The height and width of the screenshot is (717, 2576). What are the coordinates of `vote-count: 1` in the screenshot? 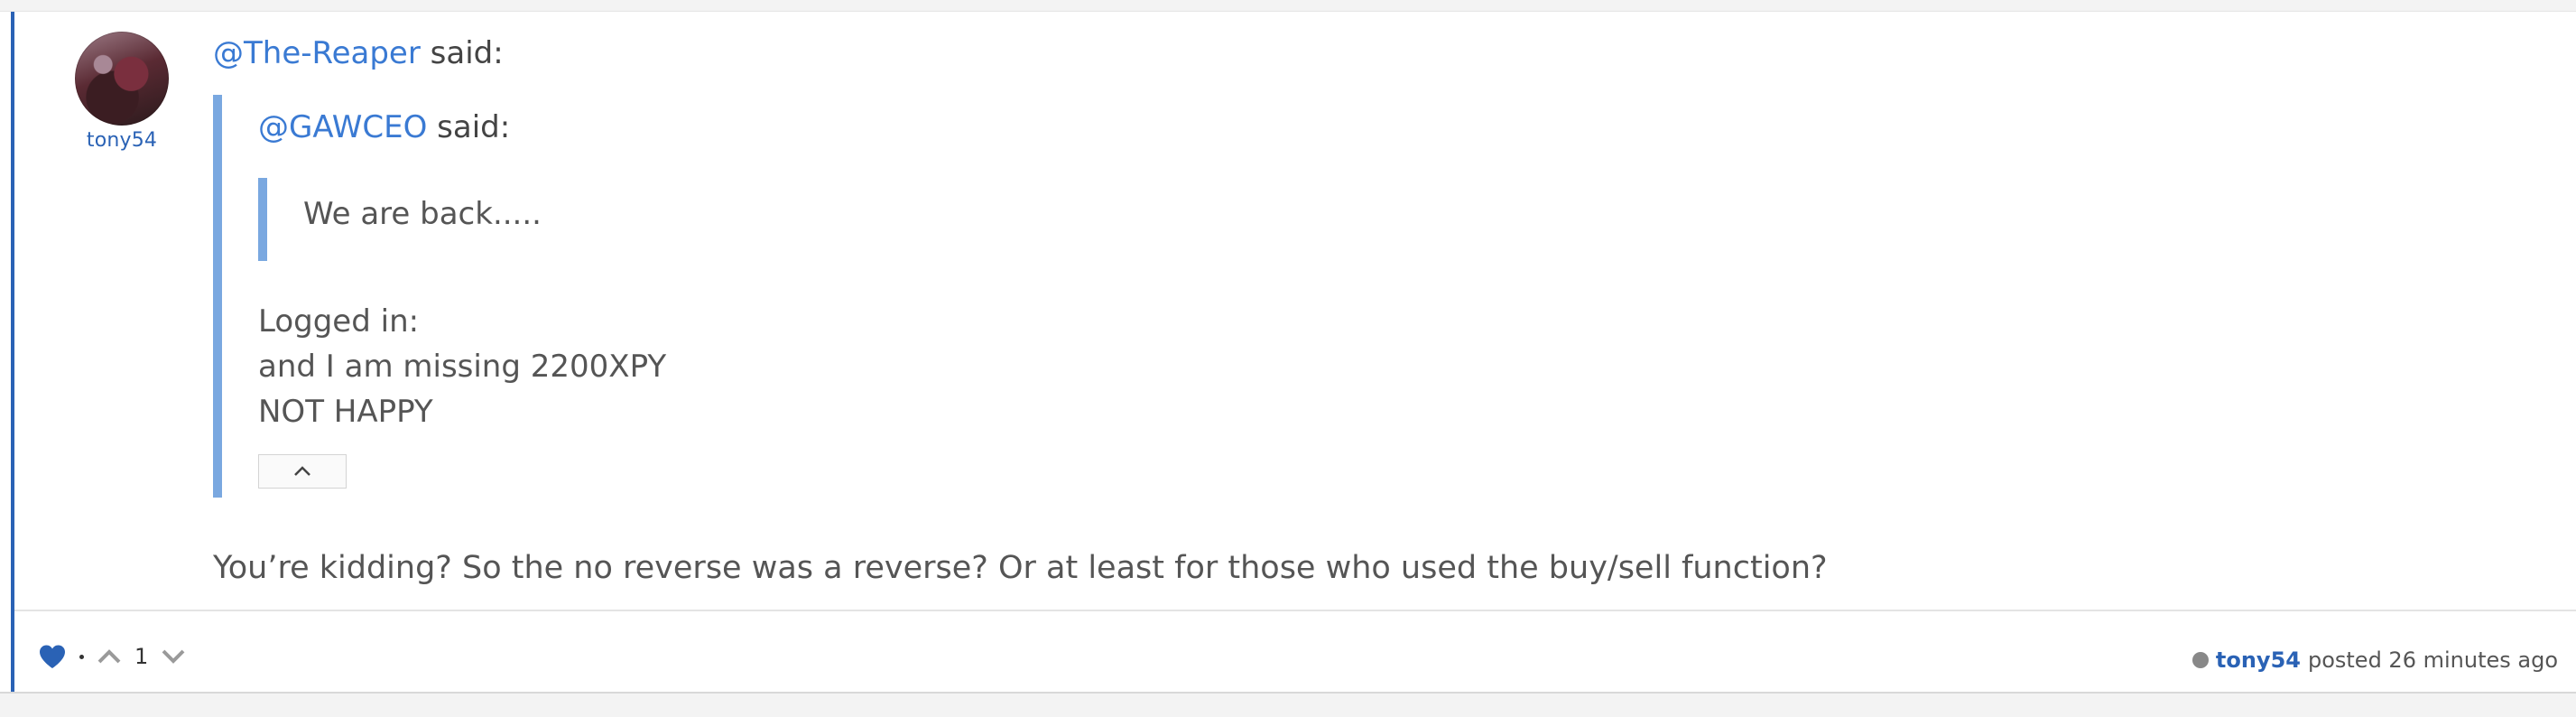 It's located at (142, 656).